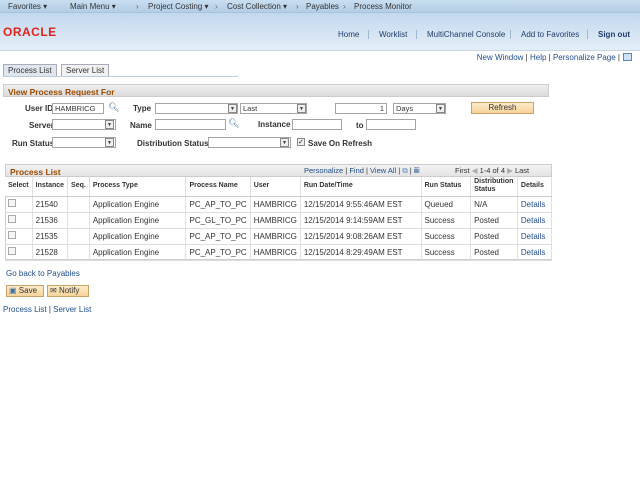 This screenshot has height=480, width=640. I want to click on grid-pager: First ◀ 1-4 of 4 ▶ Last, so click(492, 170).